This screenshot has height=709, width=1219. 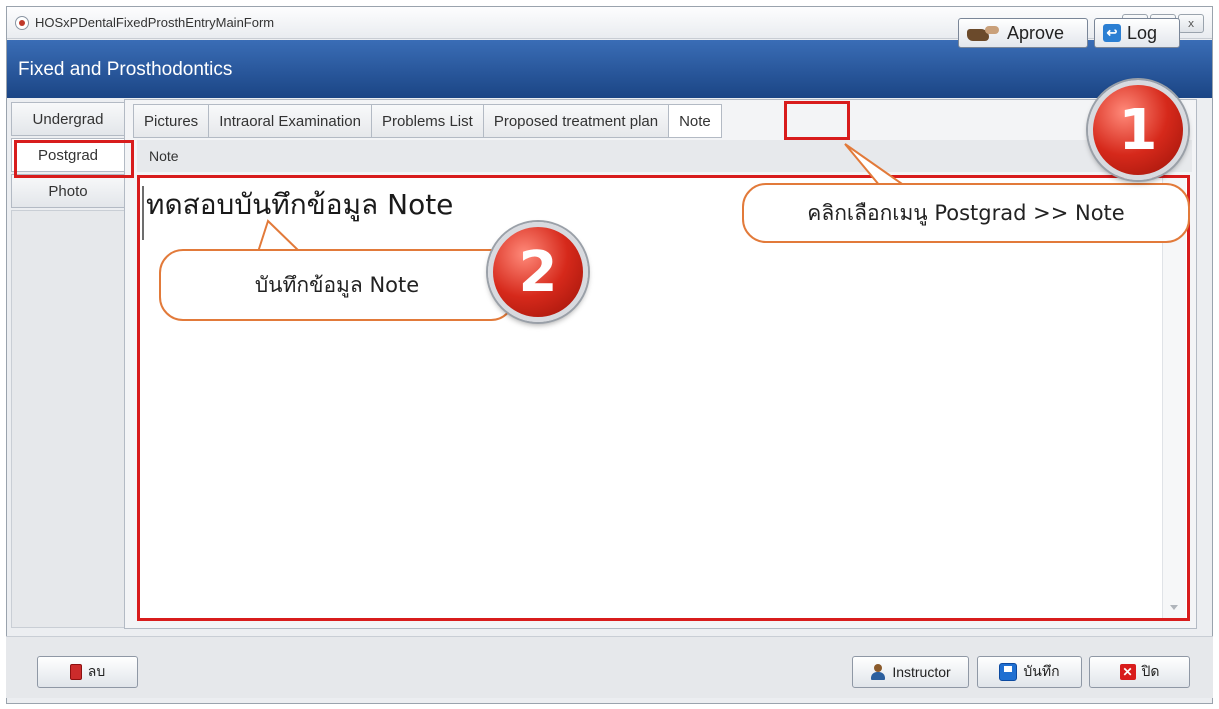 I want to click on callout-2-pointer, so click(x=279, y=236).